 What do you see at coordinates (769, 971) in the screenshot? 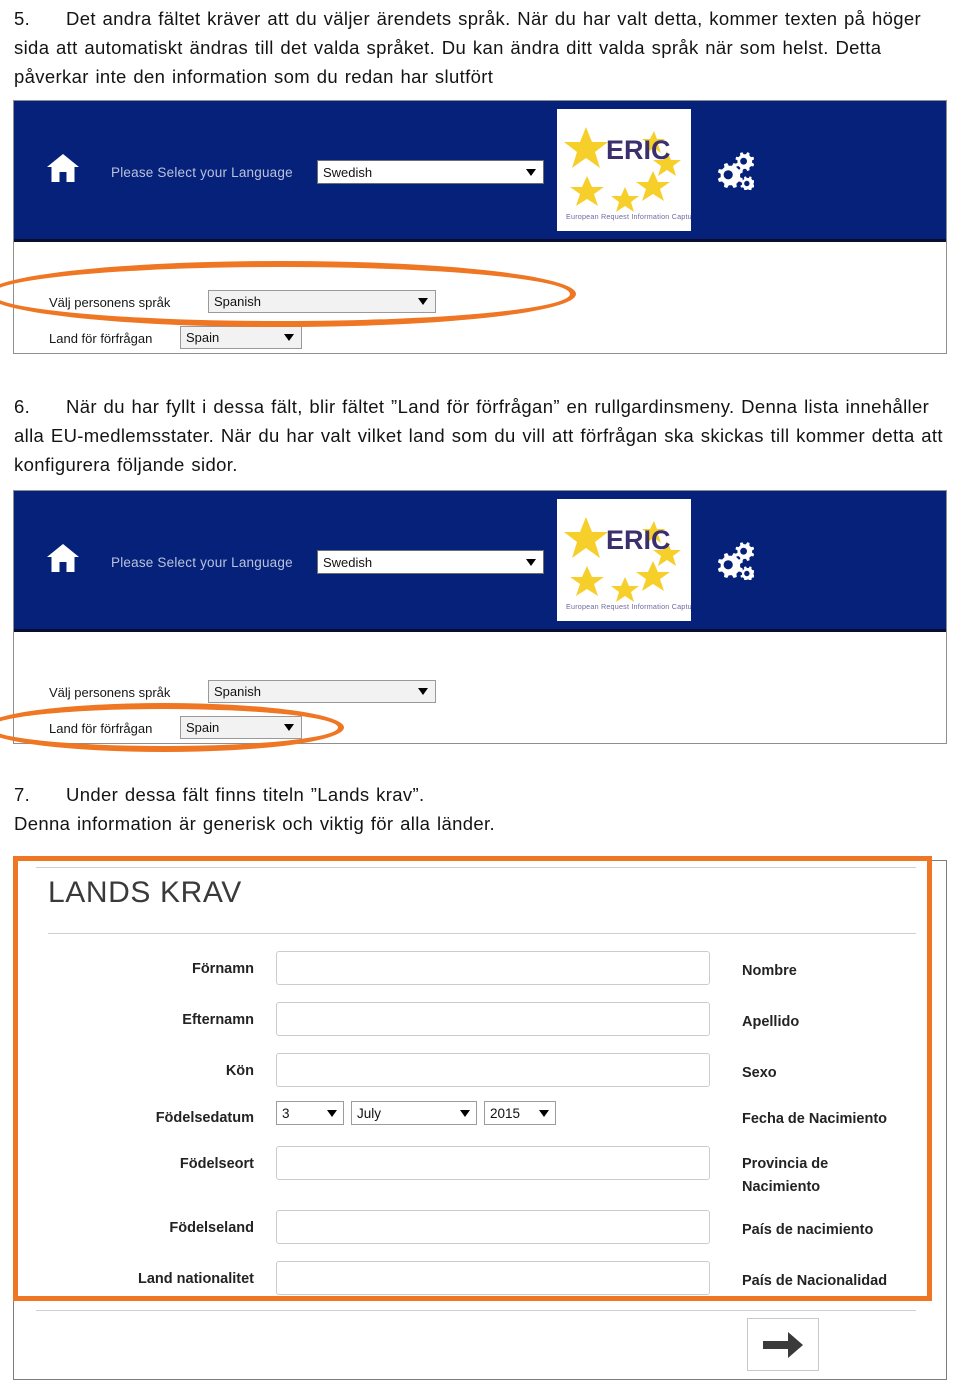
I see `label-es-nombre: Nombre` at bounding box center [769, 971].